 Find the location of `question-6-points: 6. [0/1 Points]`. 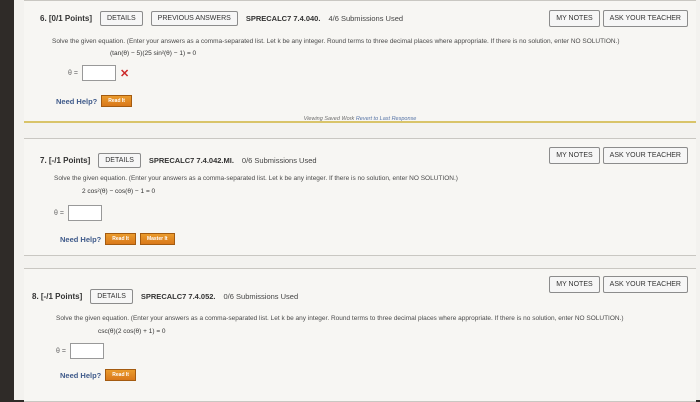

question-6-points: 6. [0/1 Points] is located at coordinates (66, 18).